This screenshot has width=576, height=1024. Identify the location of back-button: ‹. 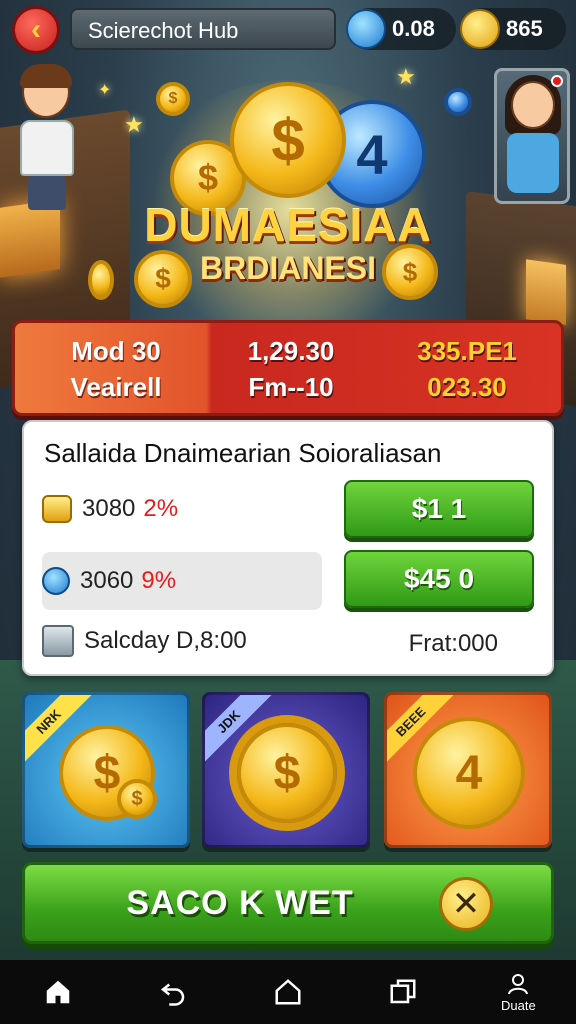
(36, 30).